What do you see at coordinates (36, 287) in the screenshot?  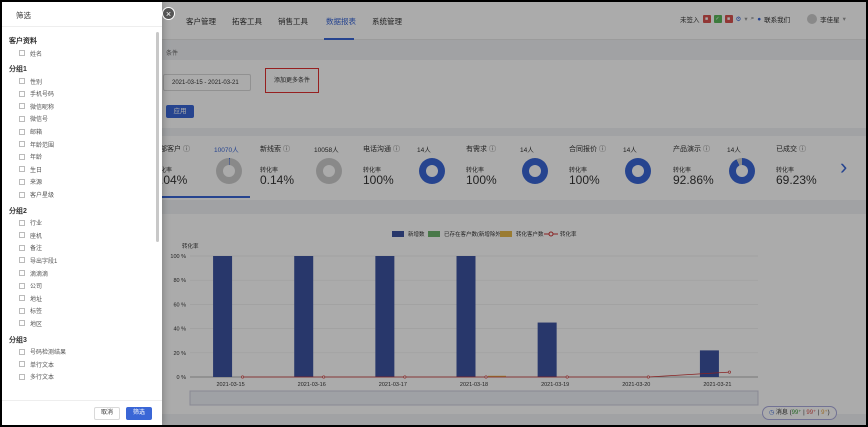 I see `checkbox-label: 公司` at bounding box center [36, 287].